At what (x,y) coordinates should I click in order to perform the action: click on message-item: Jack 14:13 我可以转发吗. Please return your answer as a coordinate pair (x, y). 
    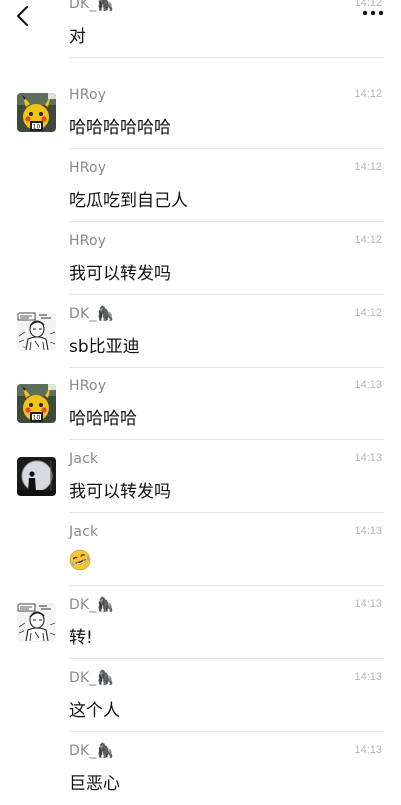
    Looking at the image, I should click on (200, 476).